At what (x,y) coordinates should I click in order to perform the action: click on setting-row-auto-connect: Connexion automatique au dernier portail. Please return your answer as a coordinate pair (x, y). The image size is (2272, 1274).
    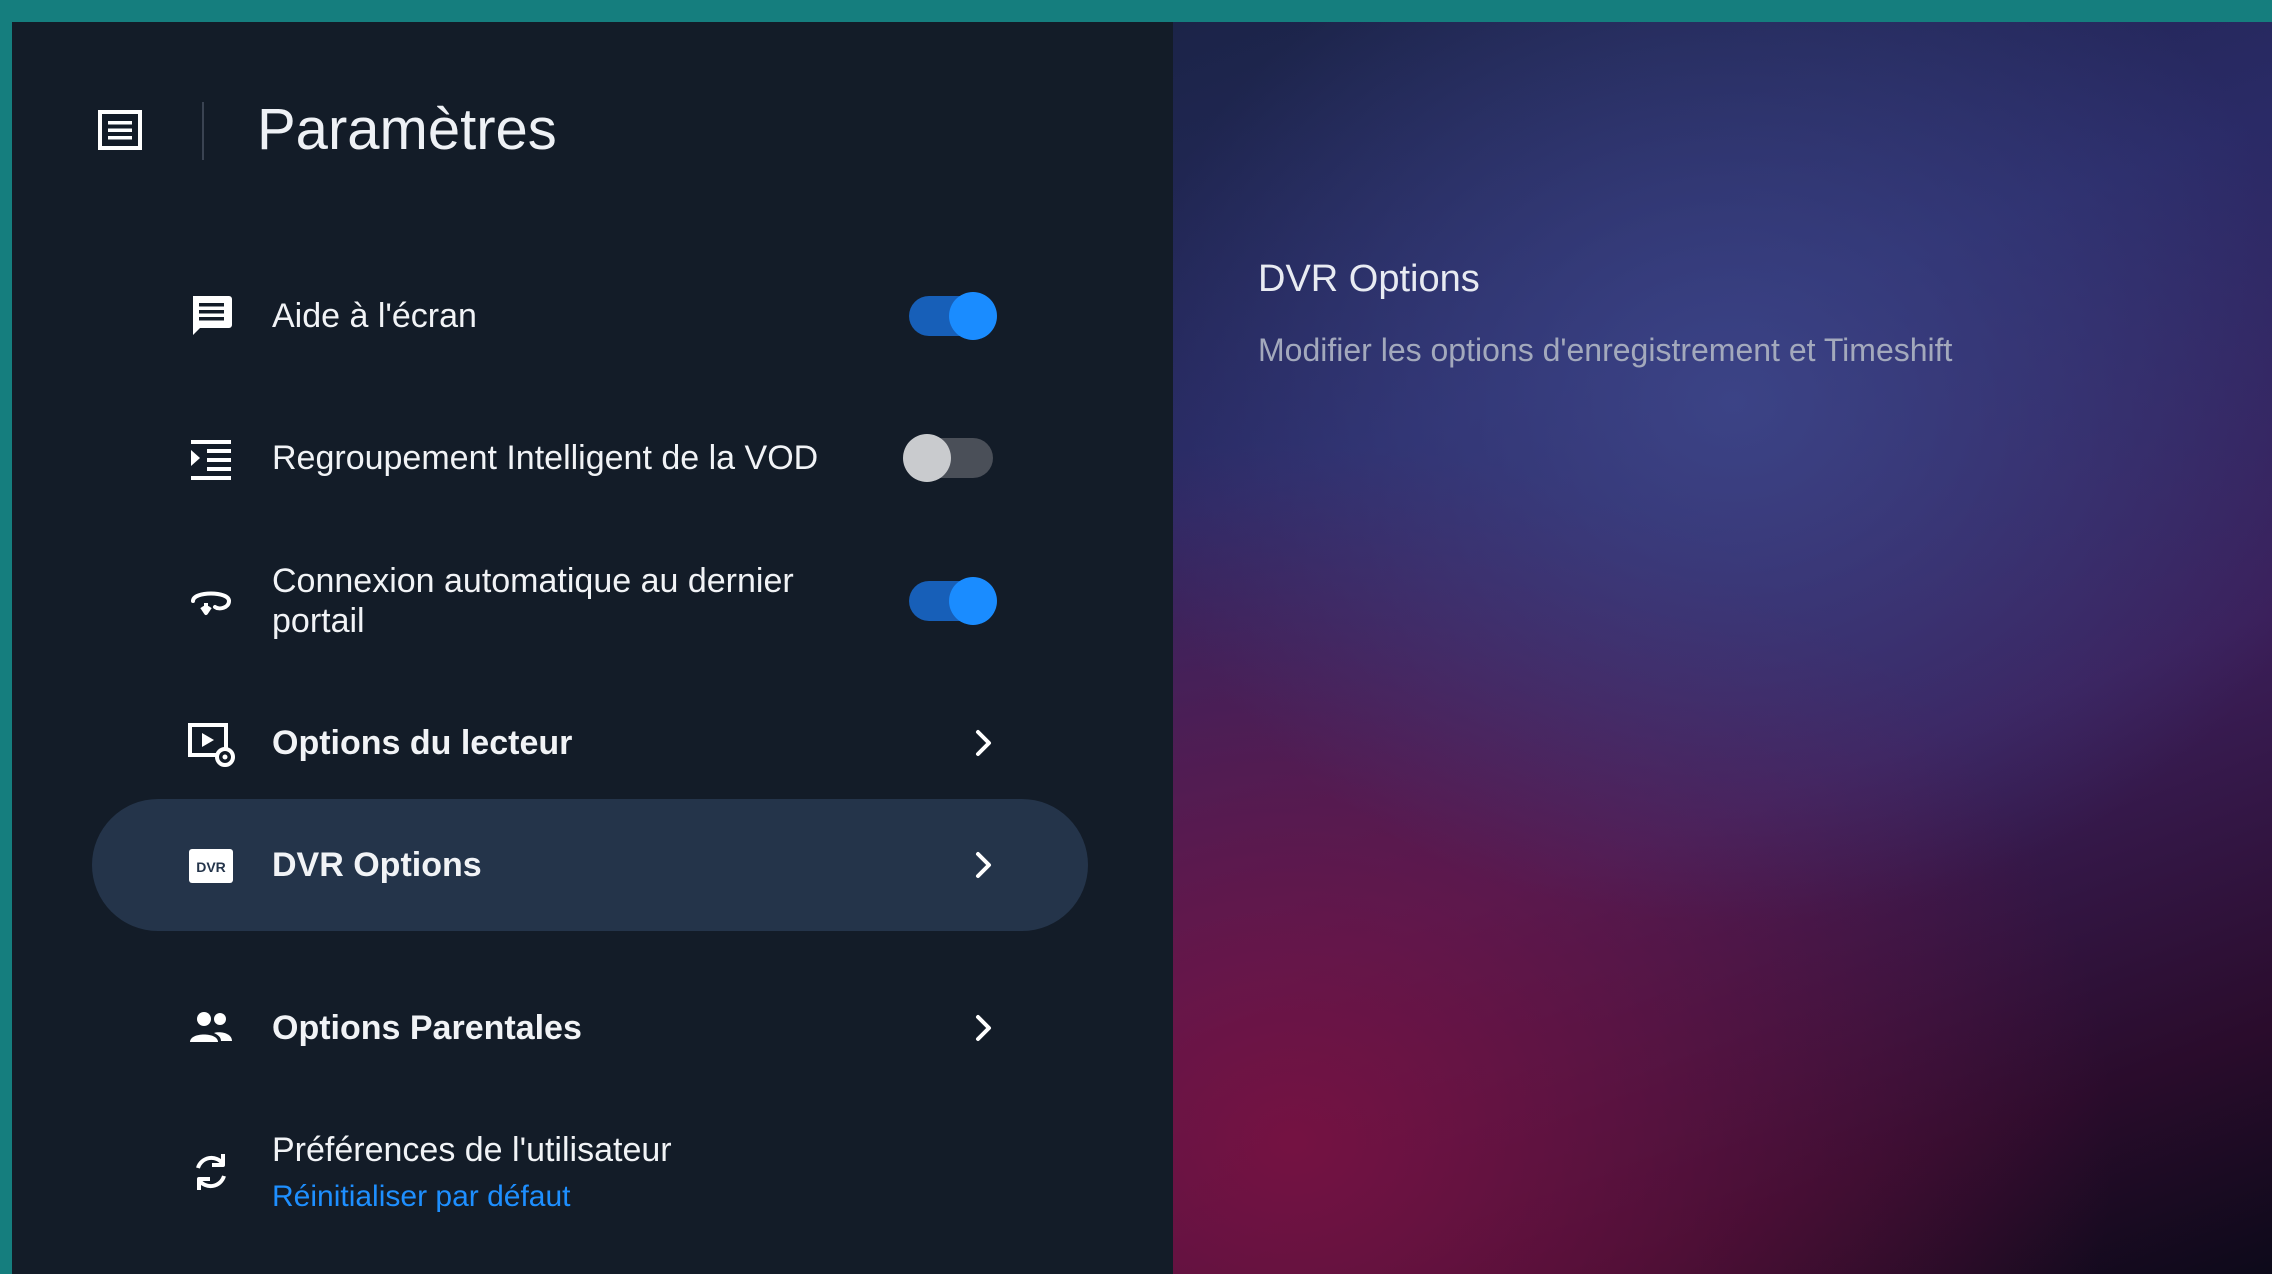
    Looking at the image, I should click on (590, 601).